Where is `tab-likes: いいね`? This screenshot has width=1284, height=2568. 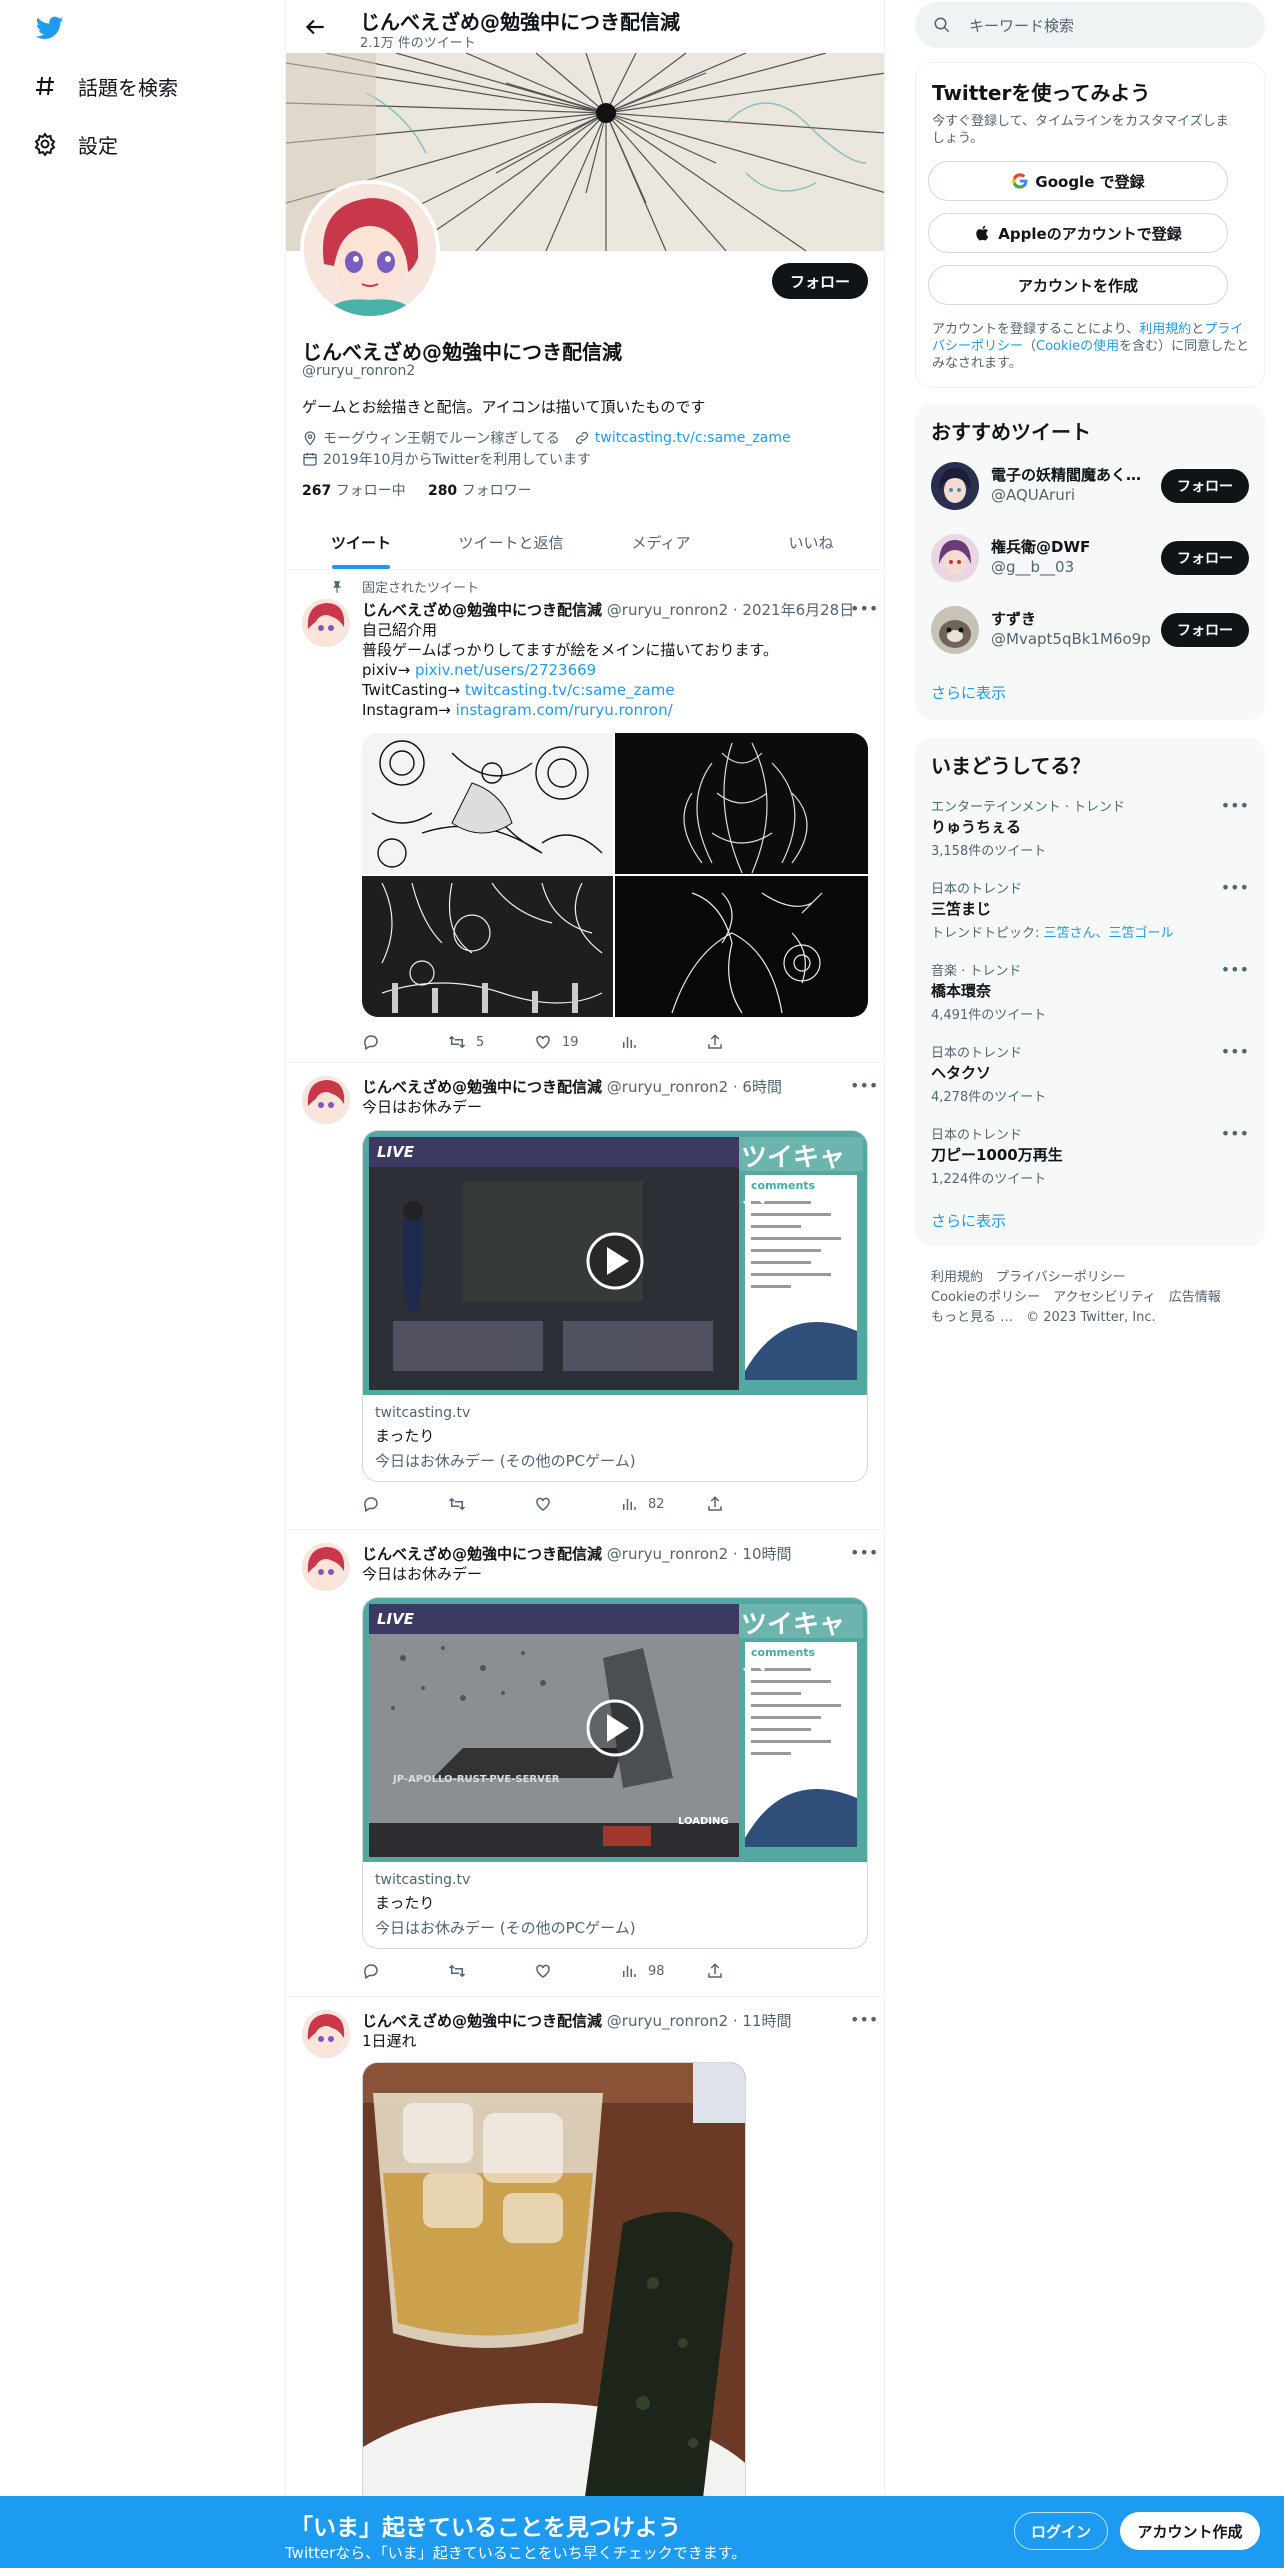
tab-likes: いいね is located at coordinates (810, 542).